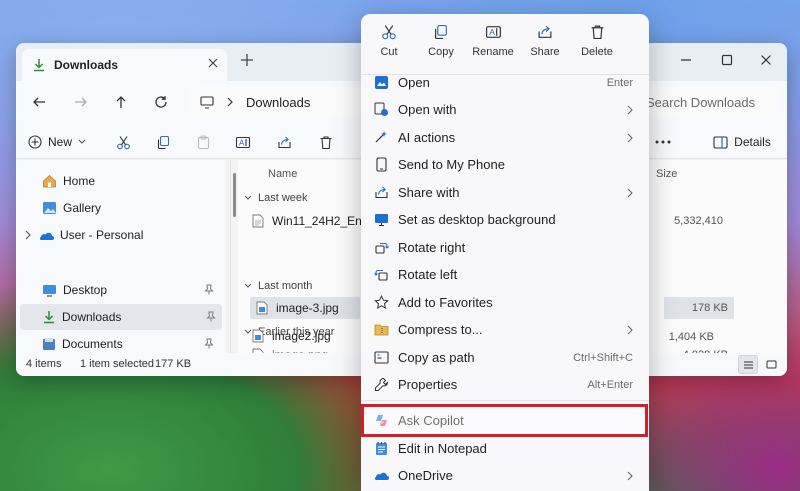 The width and height of the screenshot is (800, 491). Describe the element at coordinates (505, 109) in the screenshot. I see `menu-item-open-with: Open with` at that location.